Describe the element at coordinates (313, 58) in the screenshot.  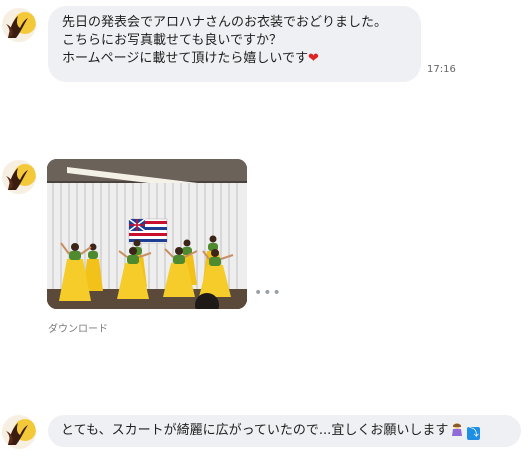
I see `heart-emoji: ❤` at that location.